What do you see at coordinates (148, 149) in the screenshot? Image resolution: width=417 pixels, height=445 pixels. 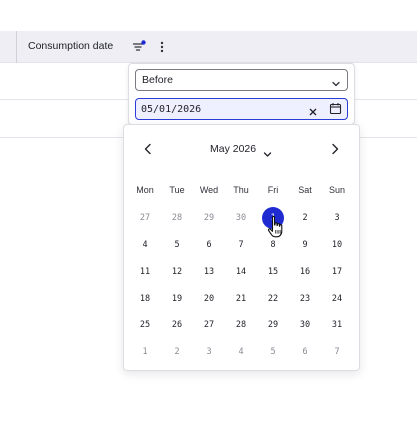 I see `chevron-left-icon` at bounding box center [148, 149].